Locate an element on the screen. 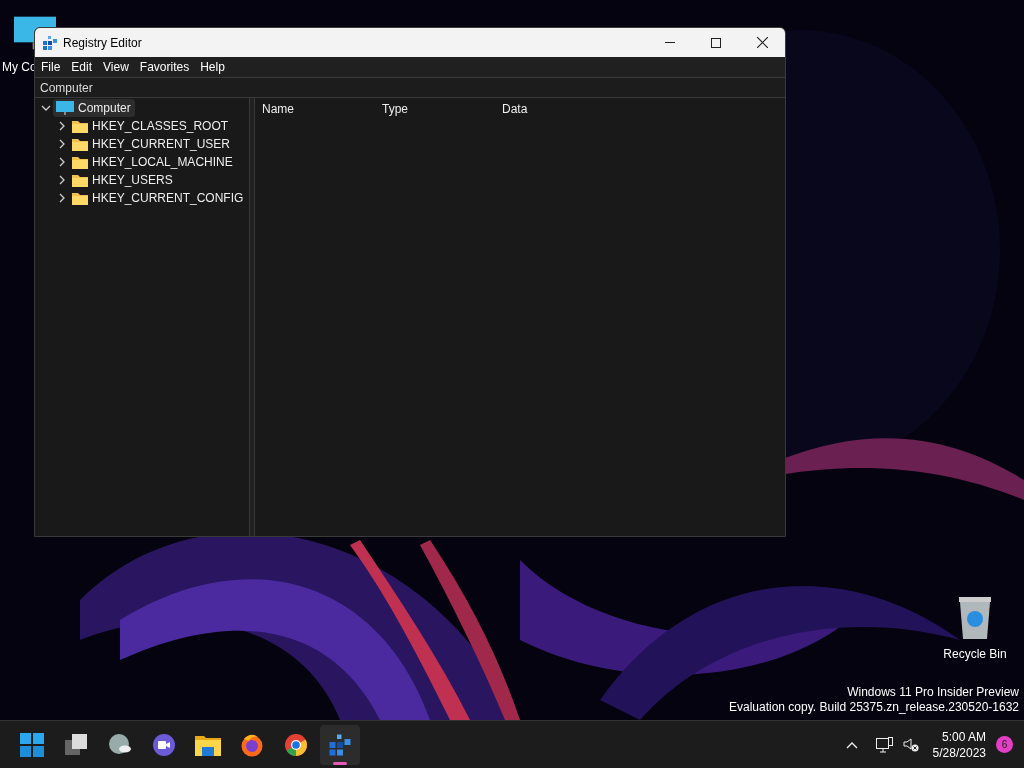 This screenshot has height=768, width=1024. window-title: Registry Editor is located at coordinates (102, 43).